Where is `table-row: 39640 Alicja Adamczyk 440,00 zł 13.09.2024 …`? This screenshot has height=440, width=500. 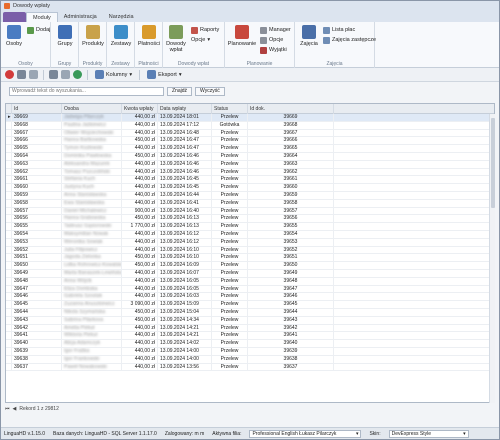
table-row: 39640 Alicja Adamczyk 440,00 zł 13.09.2024 … is located at coordinates (250, 344).